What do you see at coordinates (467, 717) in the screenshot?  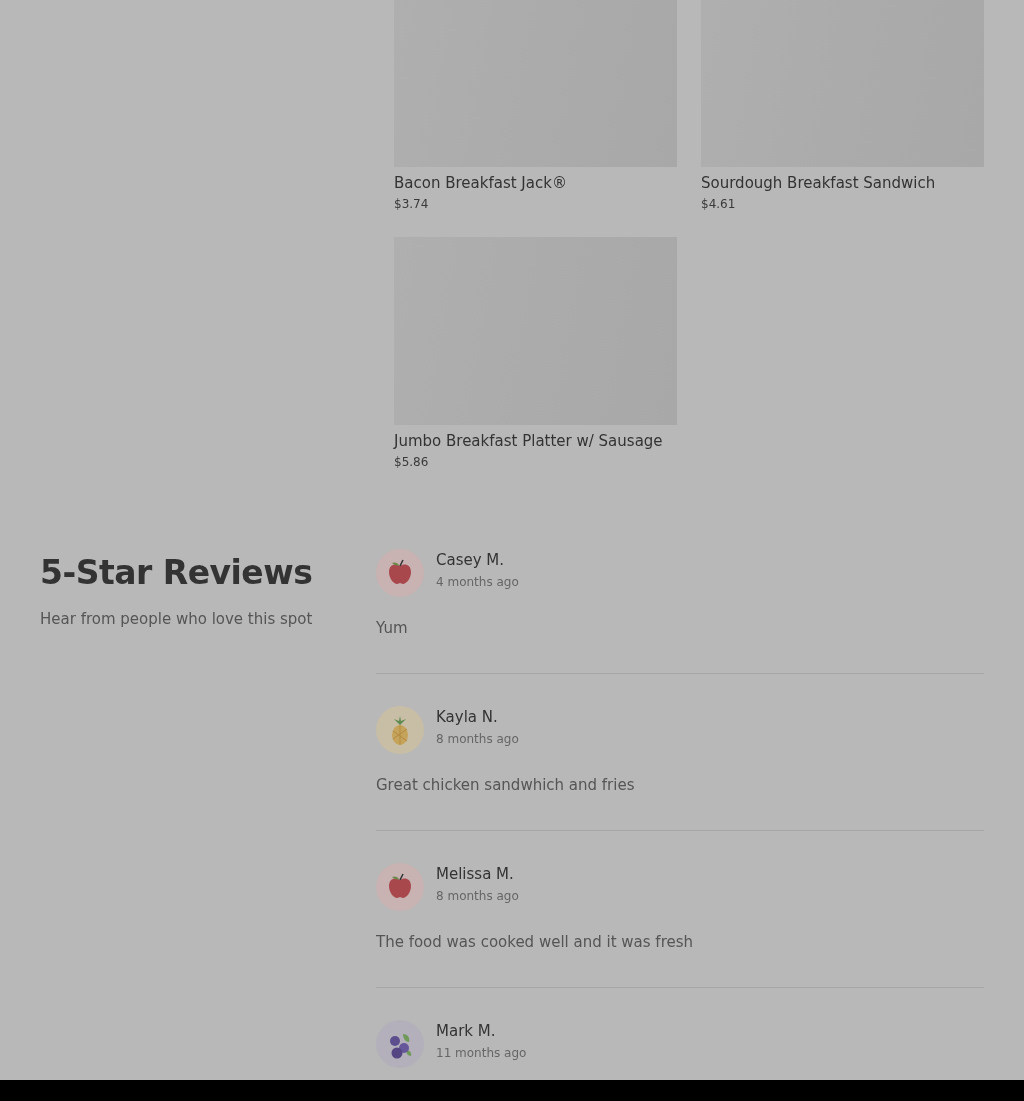 I see `reviewer-name: Kayla N.` at bounding box center [467, 717].